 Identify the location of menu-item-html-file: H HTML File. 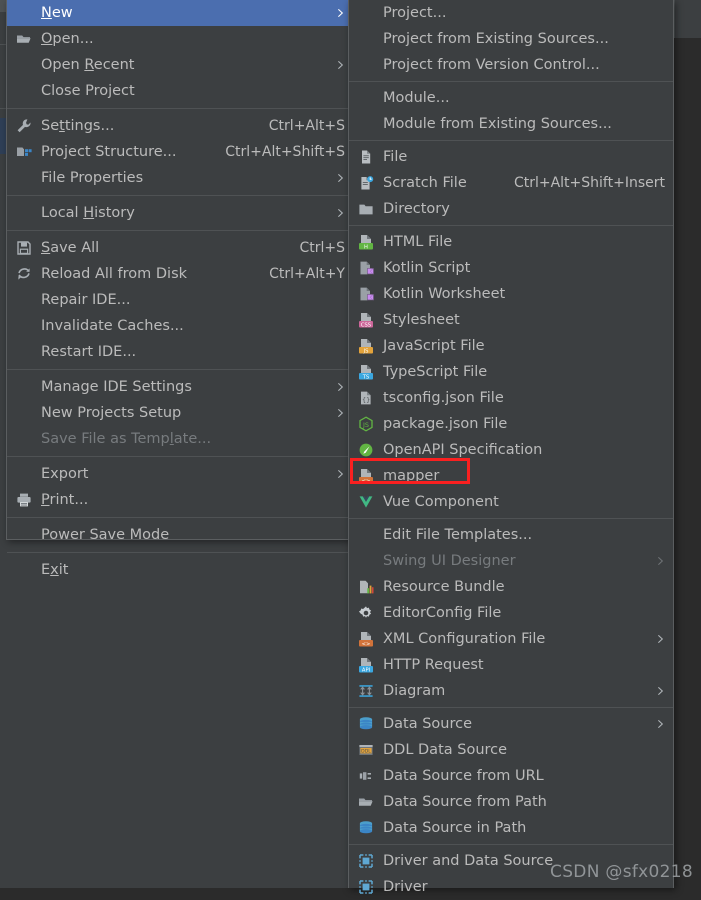
(511, 242).